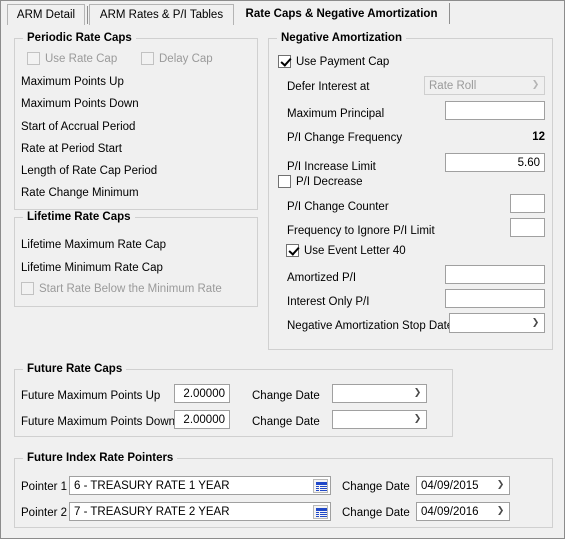 The width and height of the screenshot is (565, 539). I want to click on interest-only-pi-input, so click(495, 298).